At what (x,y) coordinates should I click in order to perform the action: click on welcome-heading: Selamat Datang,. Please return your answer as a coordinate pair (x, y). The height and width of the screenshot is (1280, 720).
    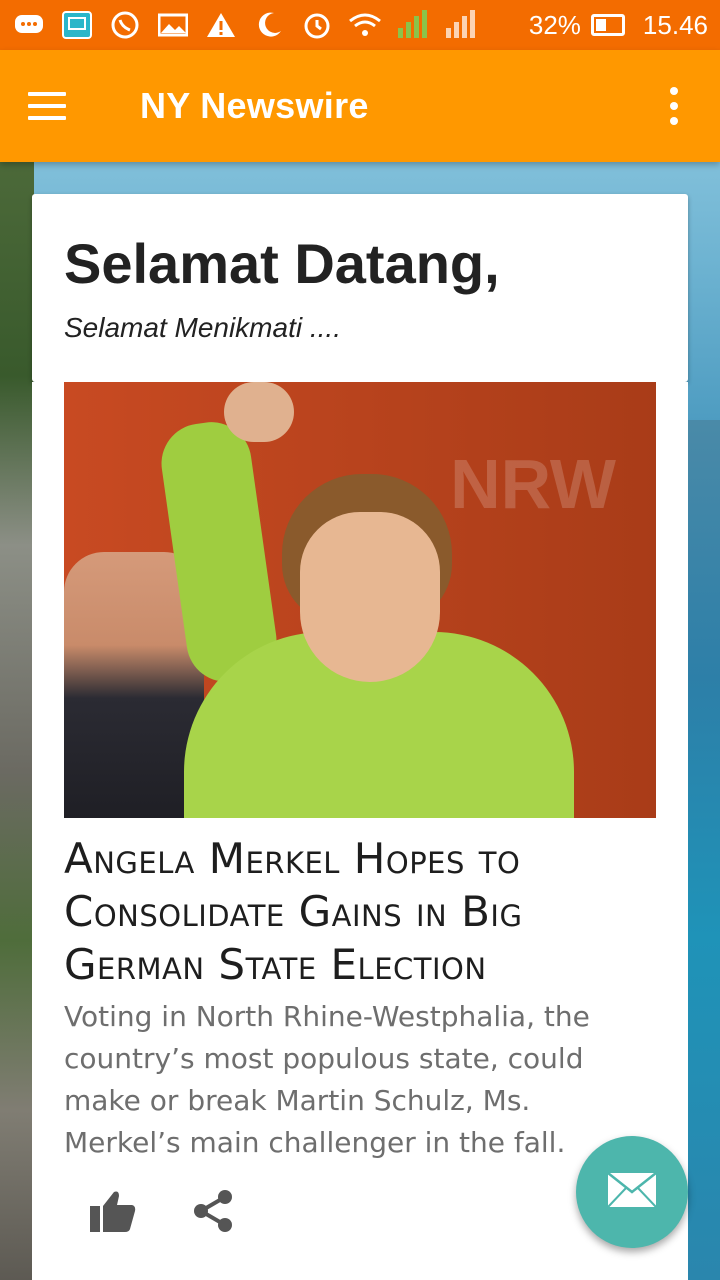
    Looking at the image, I should click on (282, 263).